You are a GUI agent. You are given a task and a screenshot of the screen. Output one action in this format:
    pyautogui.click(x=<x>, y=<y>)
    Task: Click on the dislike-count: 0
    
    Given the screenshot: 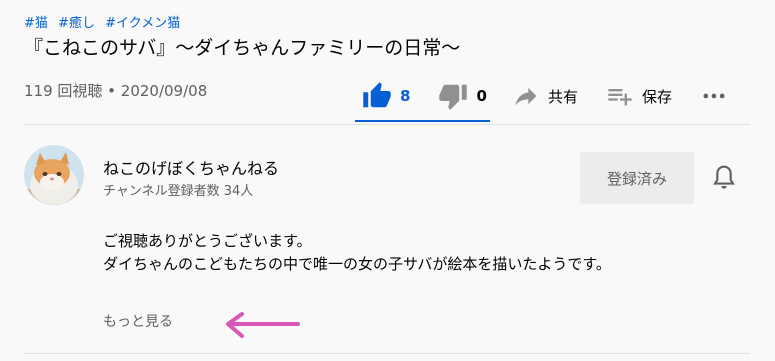 What is the action you would take?
    pyautogui.click(x=481, y=96)
    